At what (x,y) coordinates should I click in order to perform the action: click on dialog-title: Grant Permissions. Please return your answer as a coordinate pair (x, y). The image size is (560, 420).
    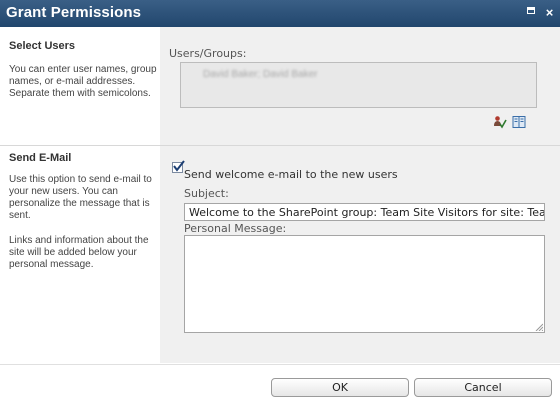
    Looking at the image, I should click on (74, 12).